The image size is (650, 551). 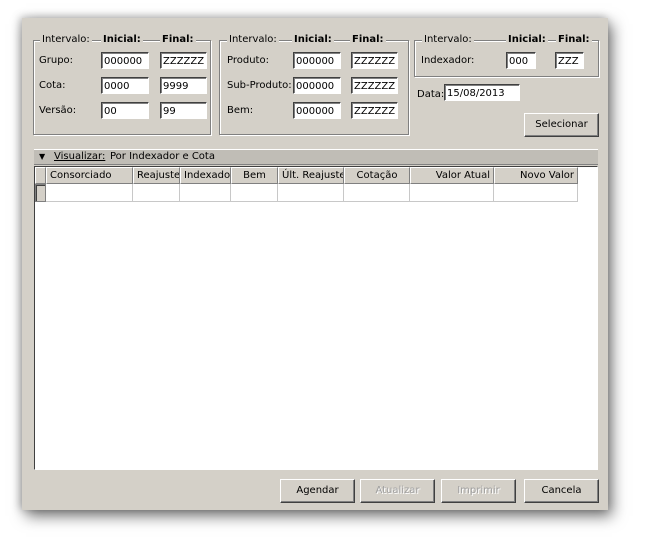 I want to click on group2-intervalo-label: Intervalo:, so click(x=253, y=40).